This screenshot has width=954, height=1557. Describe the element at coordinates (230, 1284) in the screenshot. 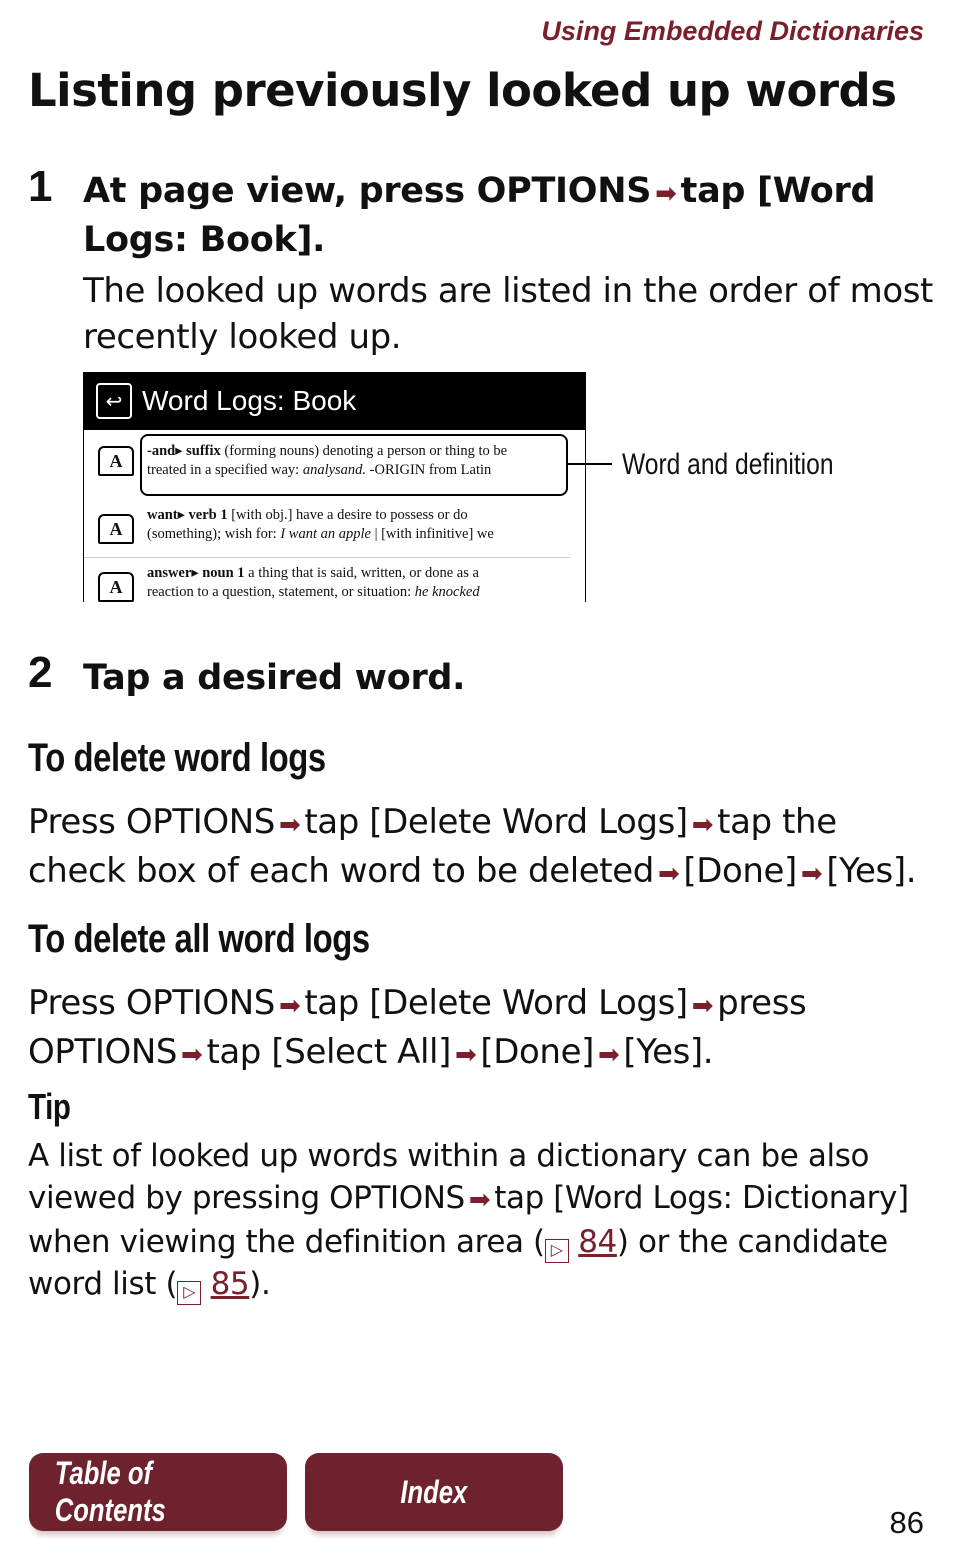

I see `page-link-85: 85` at that location.